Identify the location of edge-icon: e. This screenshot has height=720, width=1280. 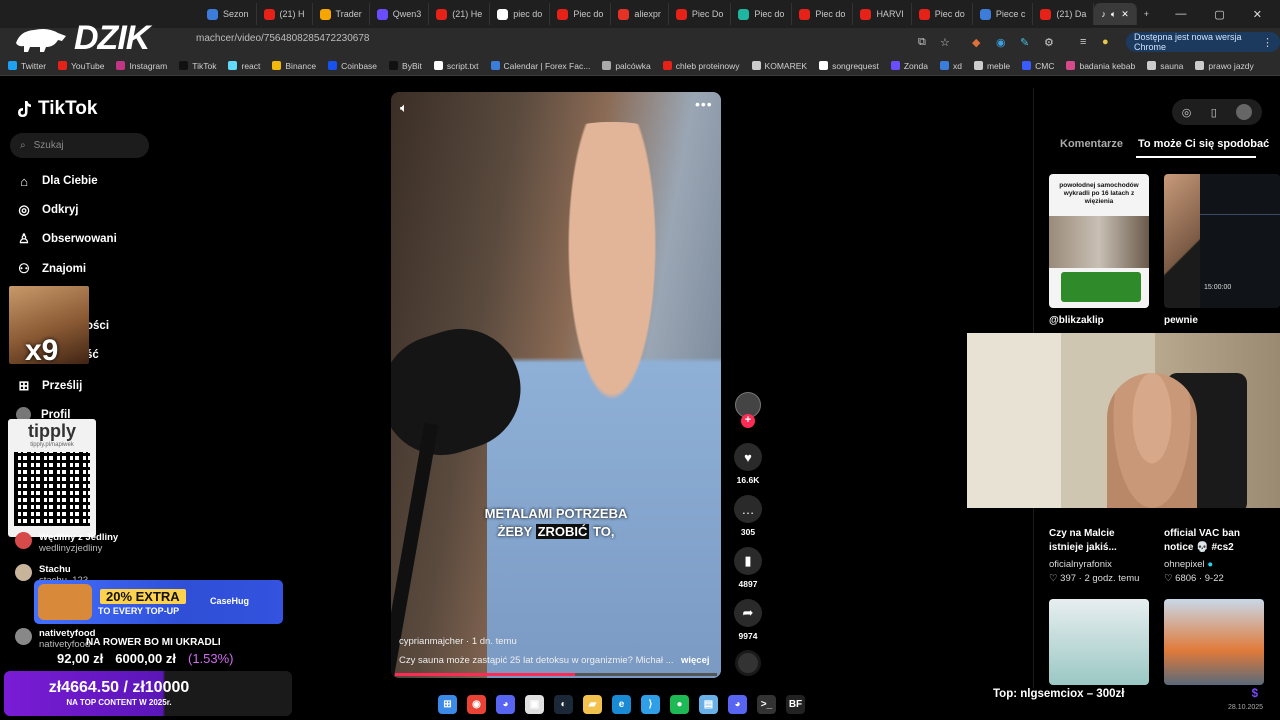
(621, 704).